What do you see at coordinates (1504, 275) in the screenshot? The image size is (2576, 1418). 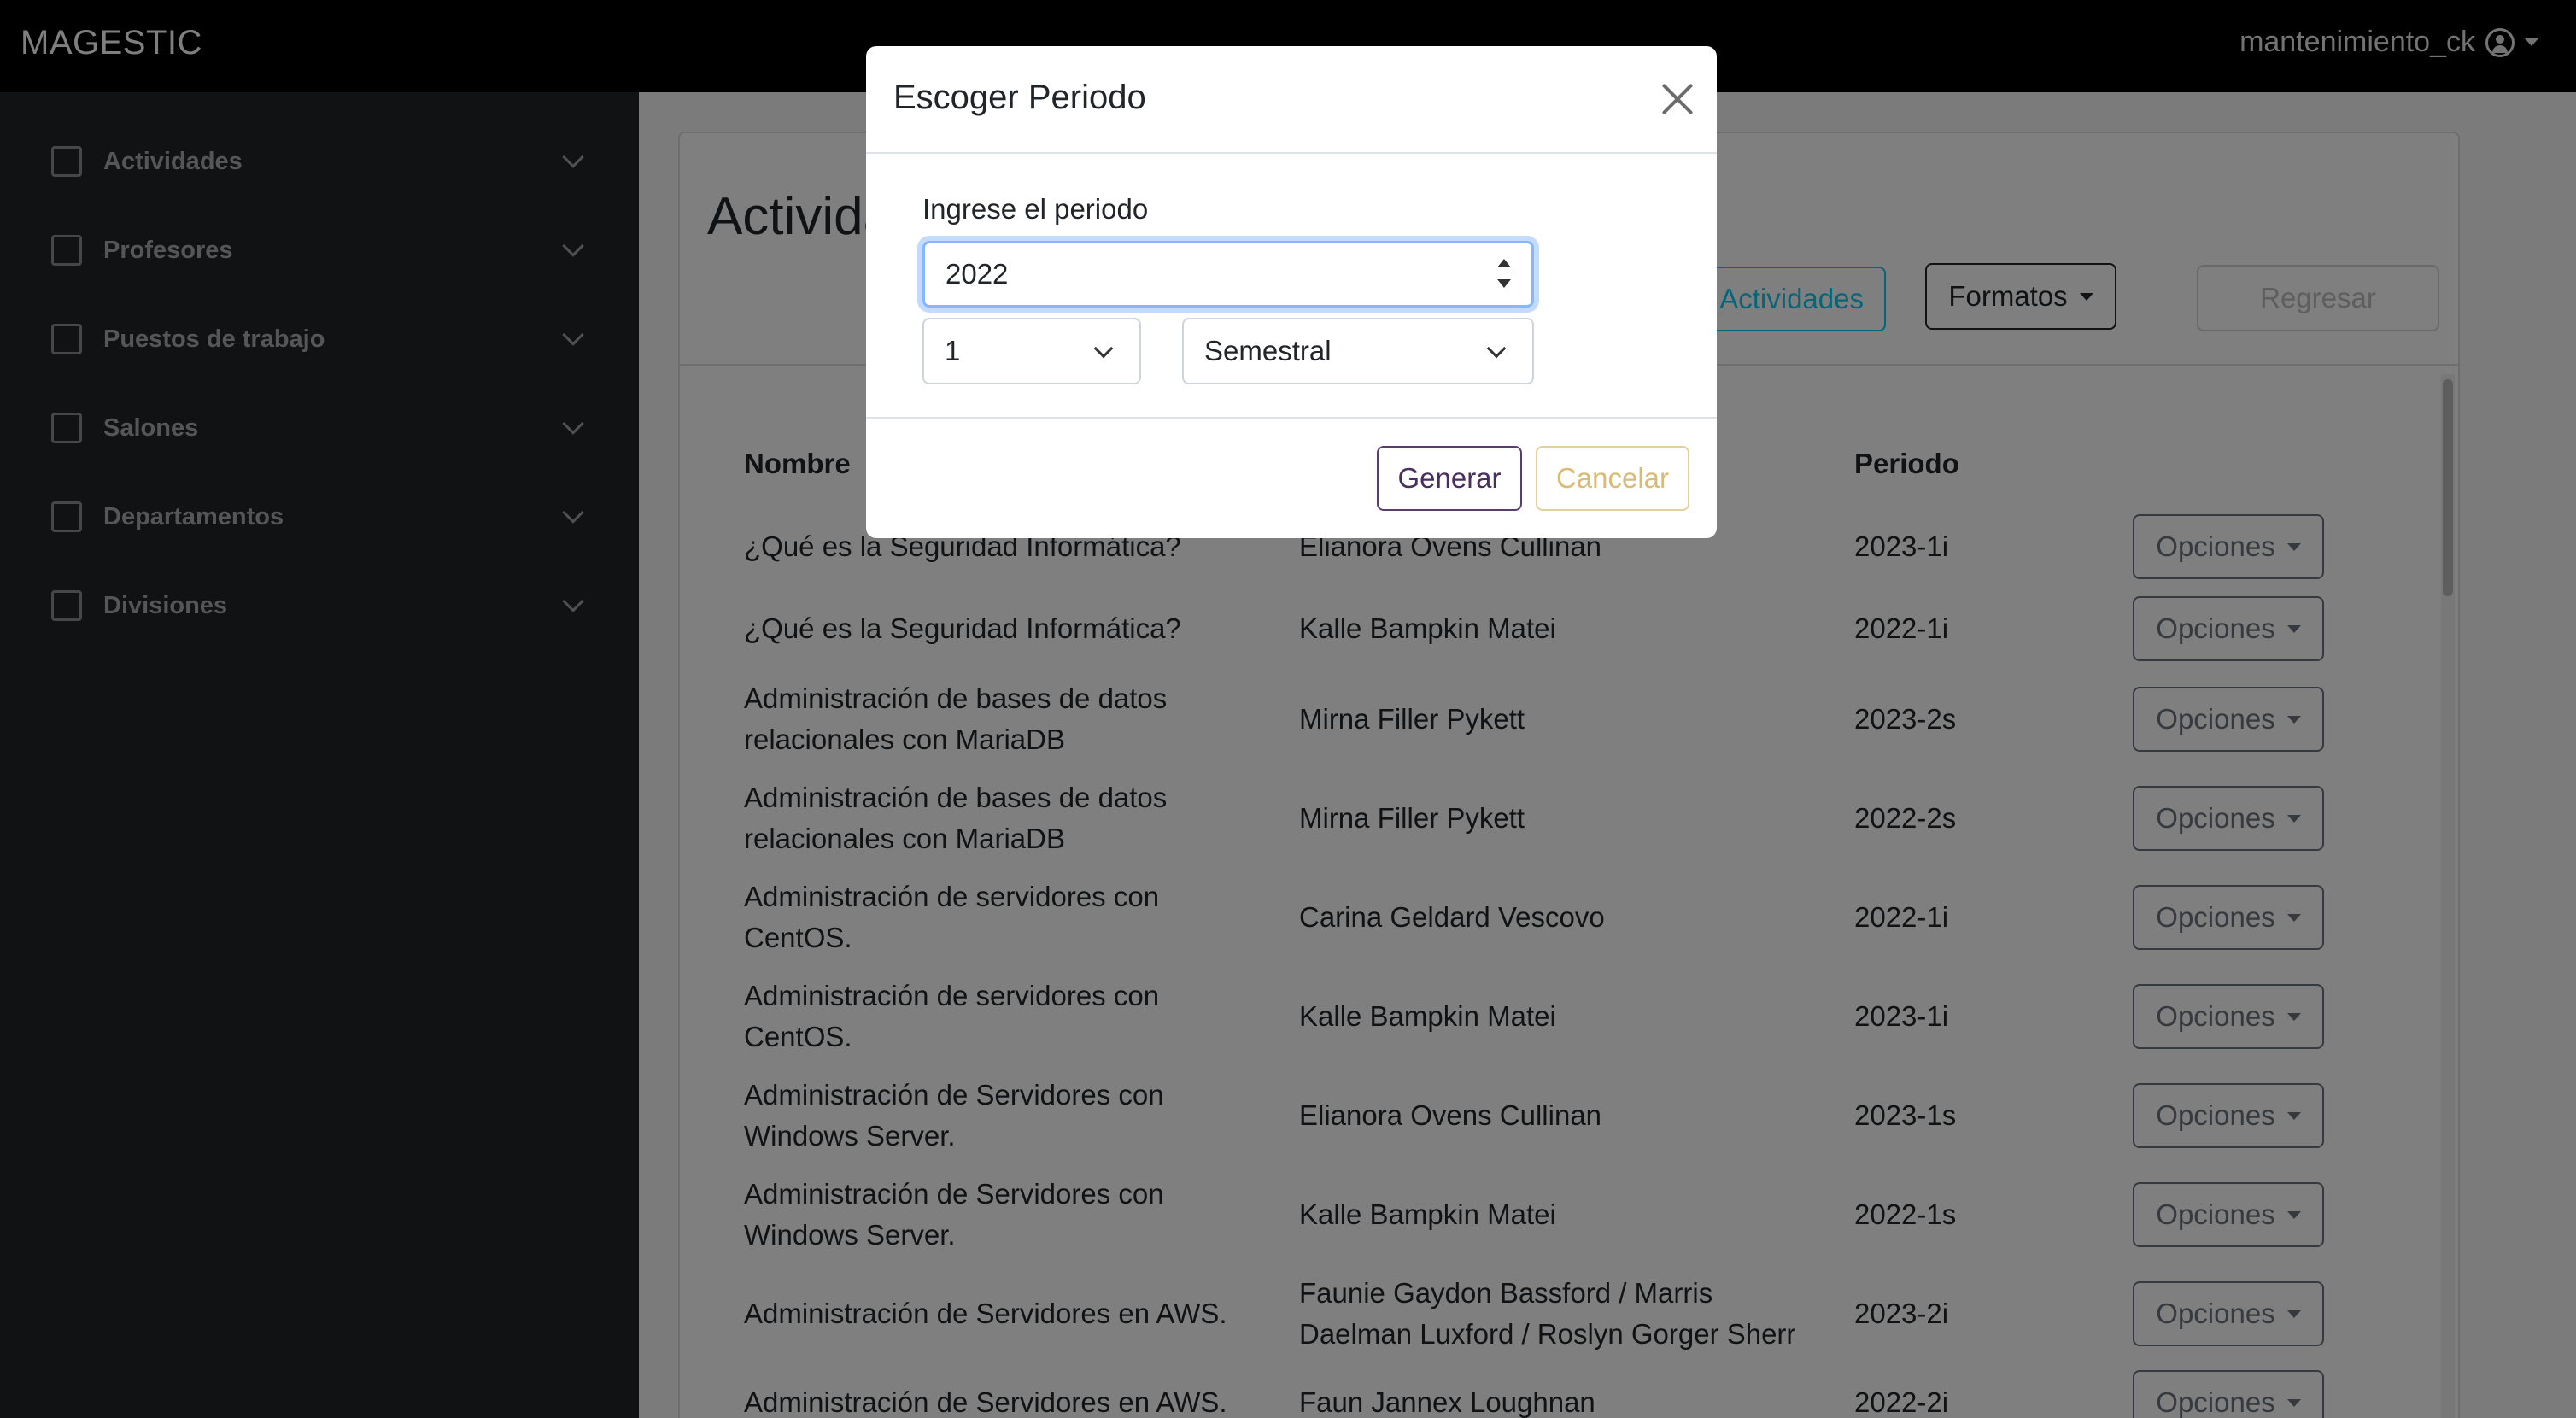 I see `number-spinner-icon` at bounding box center [1504, 275].